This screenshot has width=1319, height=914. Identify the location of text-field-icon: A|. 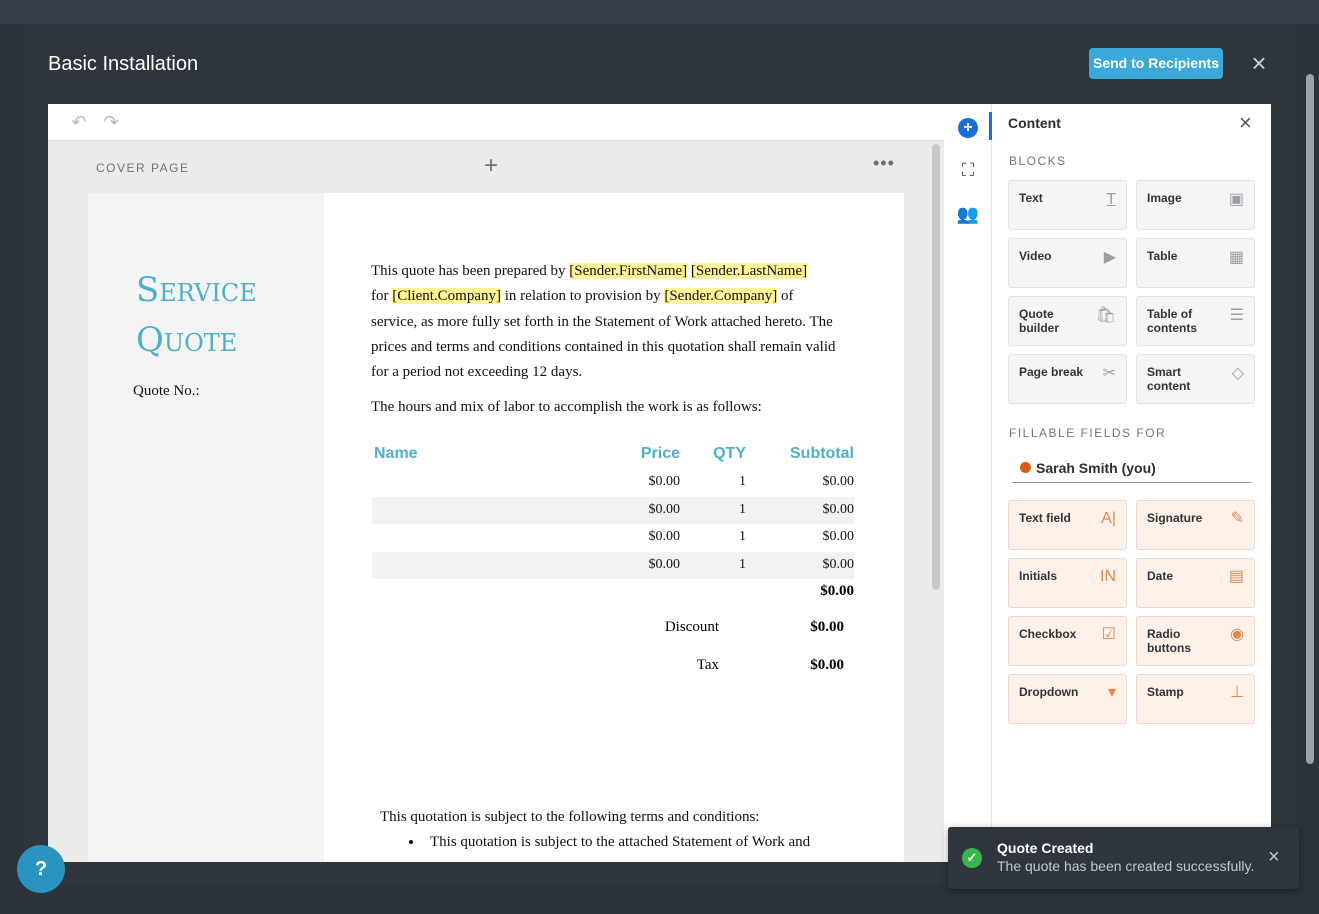
(1108, 518).